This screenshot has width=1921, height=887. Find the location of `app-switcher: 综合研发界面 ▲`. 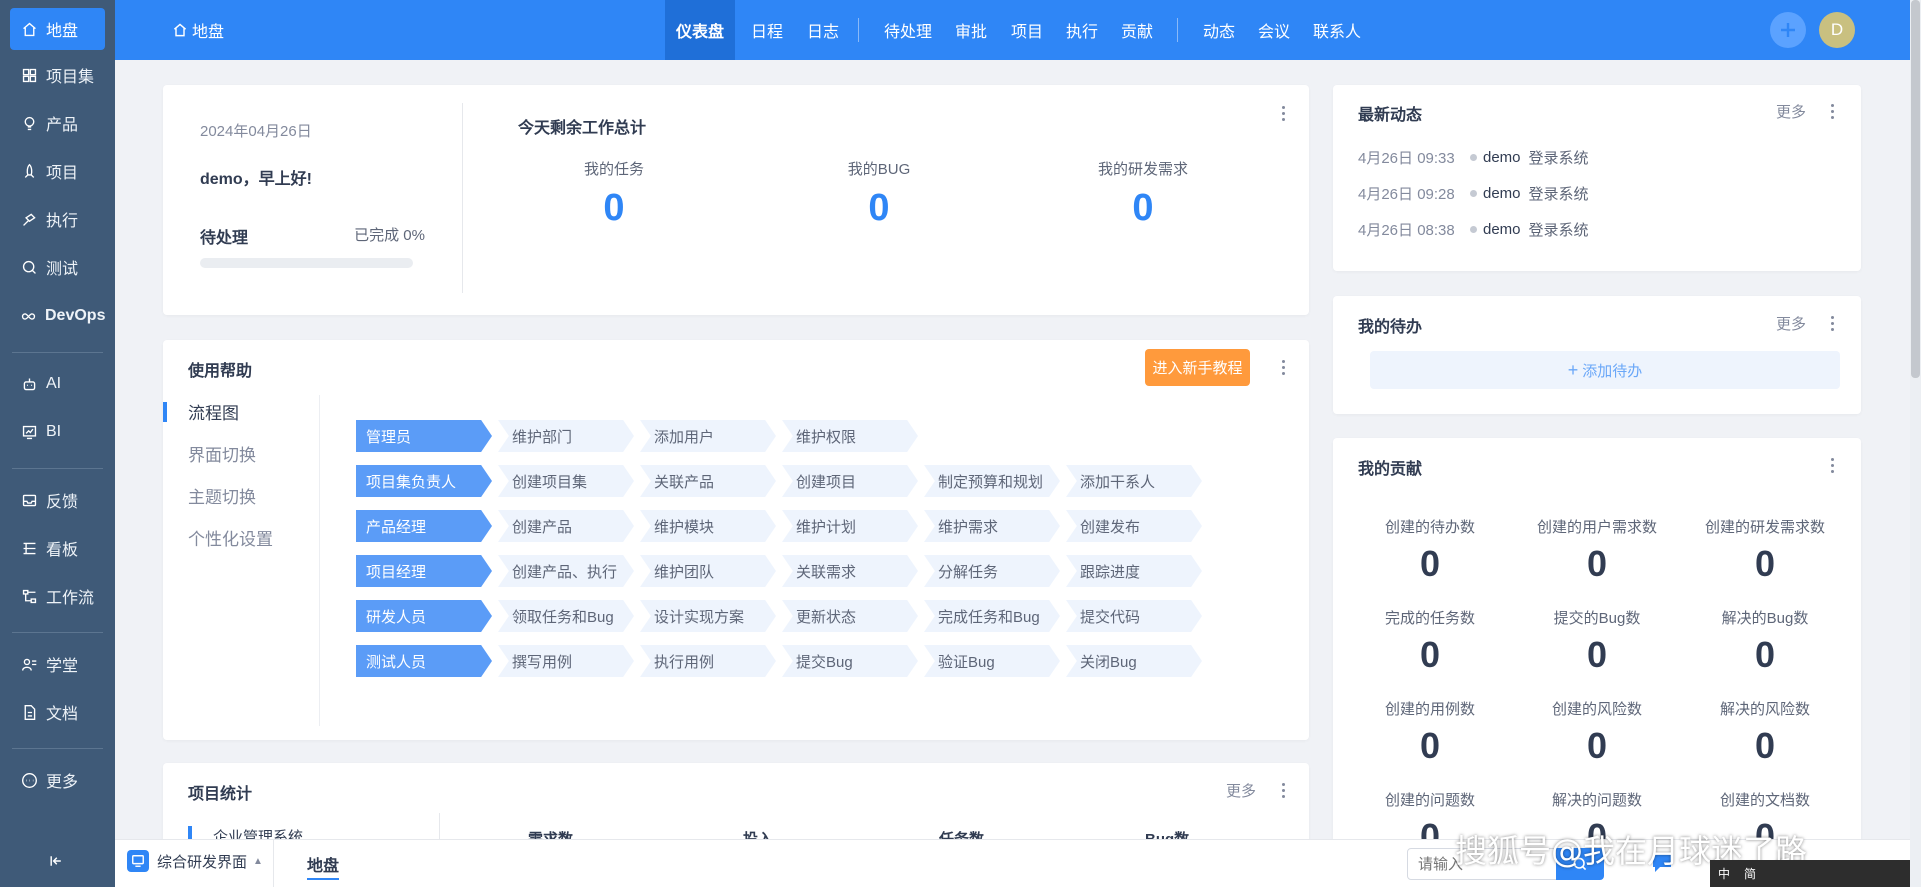

app-switcher: 综合研发界面 ▲ is located at coordinates (195, 861).